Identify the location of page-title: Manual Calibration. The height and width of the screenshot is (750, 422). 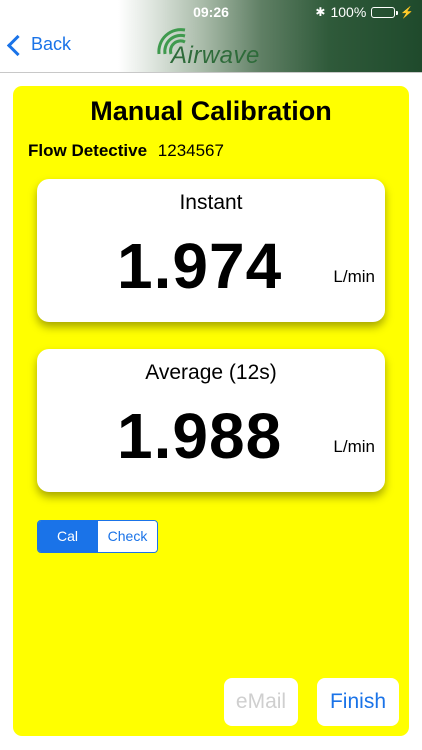
(211, 111).